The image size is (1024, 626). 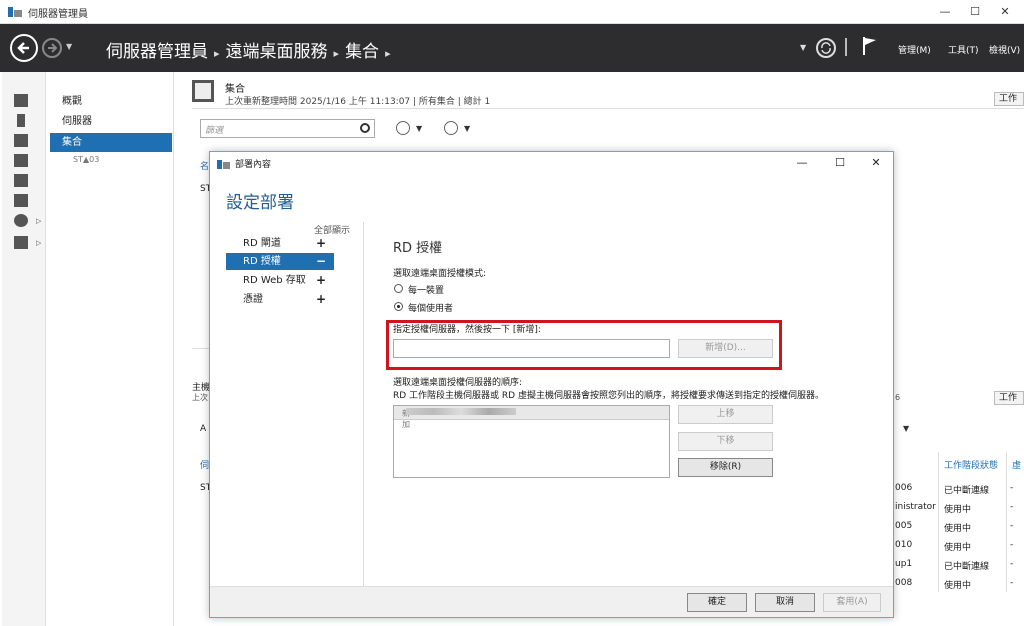 What do you see at coordinates (157, 52) in the screenshot?
I see `breadcrumb-server-manager: 伺服器管理員` at bounding box center [157, 52].